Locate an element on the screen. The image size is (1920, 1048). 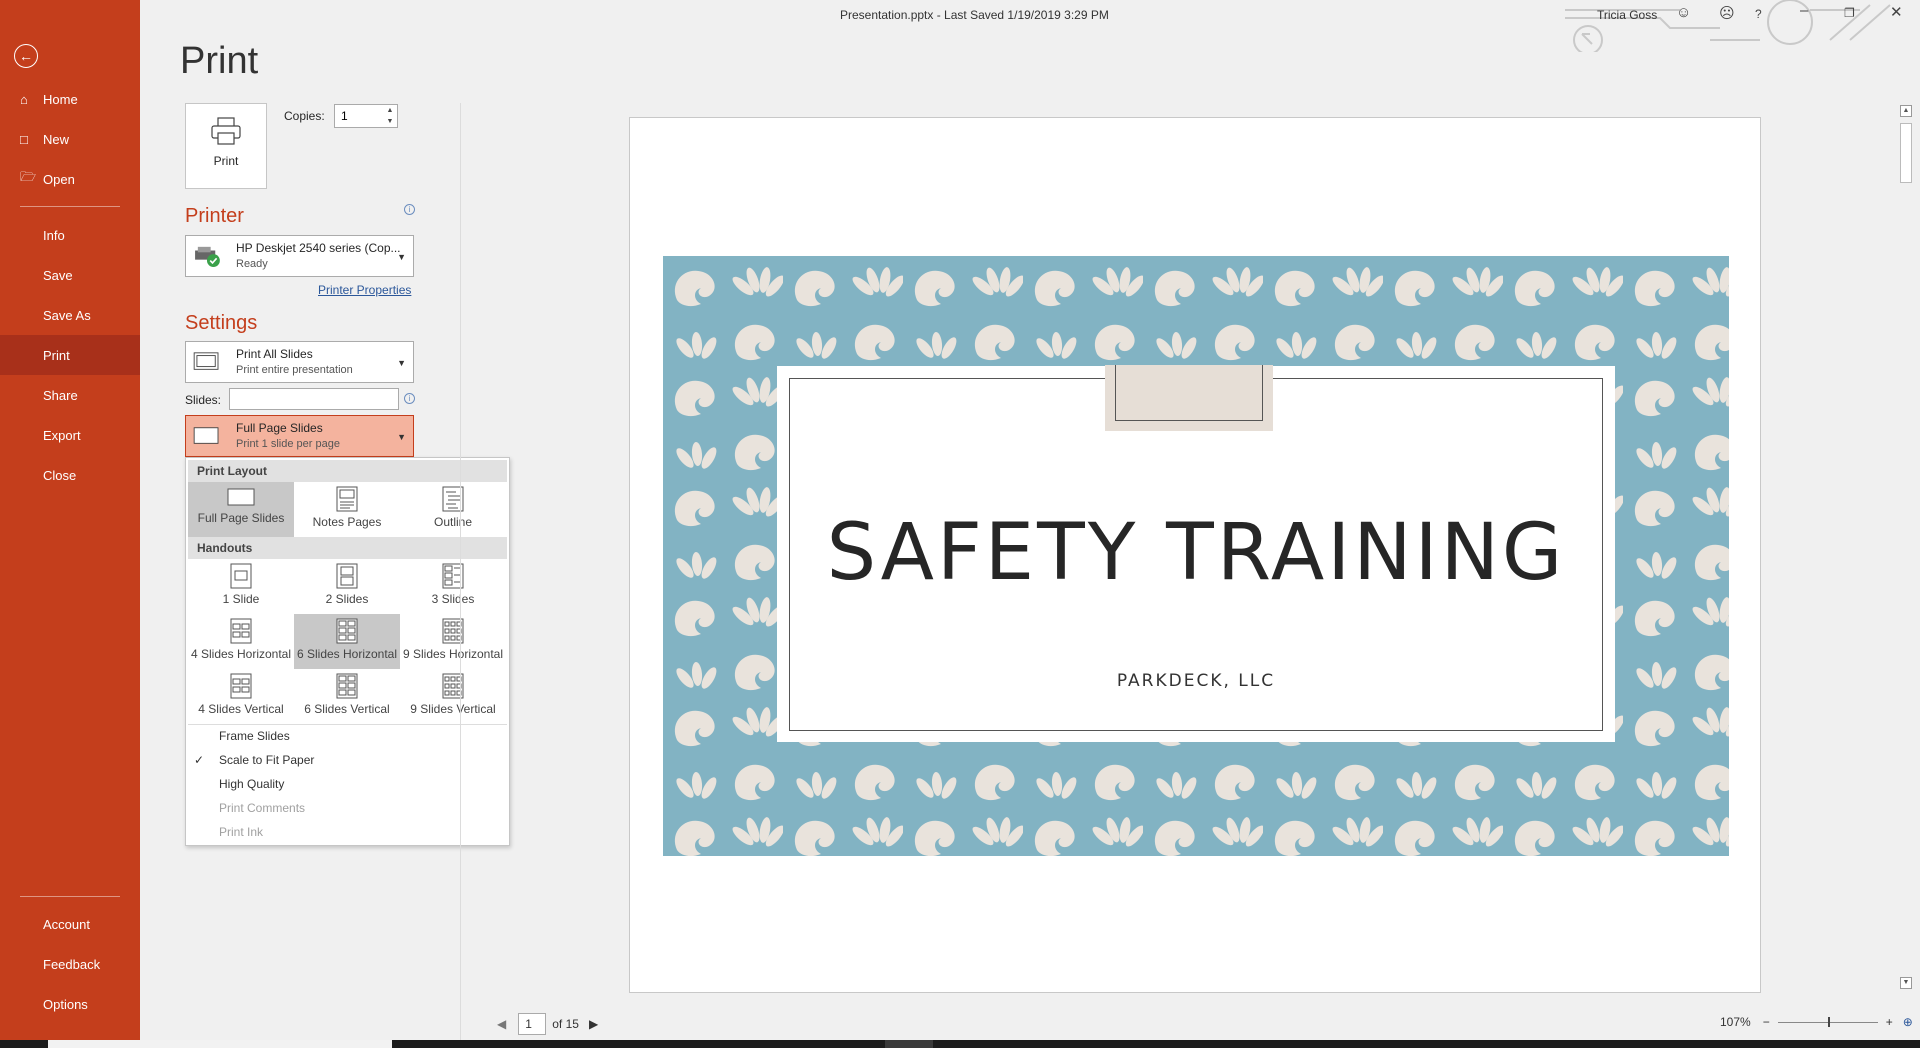
fit-to-window-icon: ⊕ is located at coordinates (1908, 1022).